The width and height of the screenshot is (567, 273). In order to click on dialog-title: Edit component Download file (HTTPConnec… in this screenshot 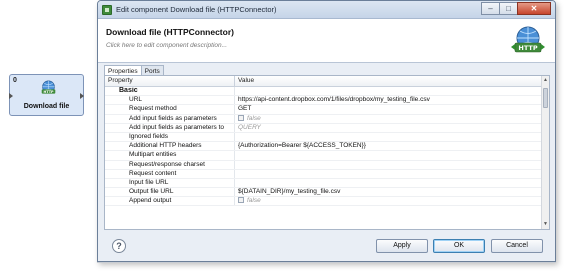, I will do `click(196, 9)`.